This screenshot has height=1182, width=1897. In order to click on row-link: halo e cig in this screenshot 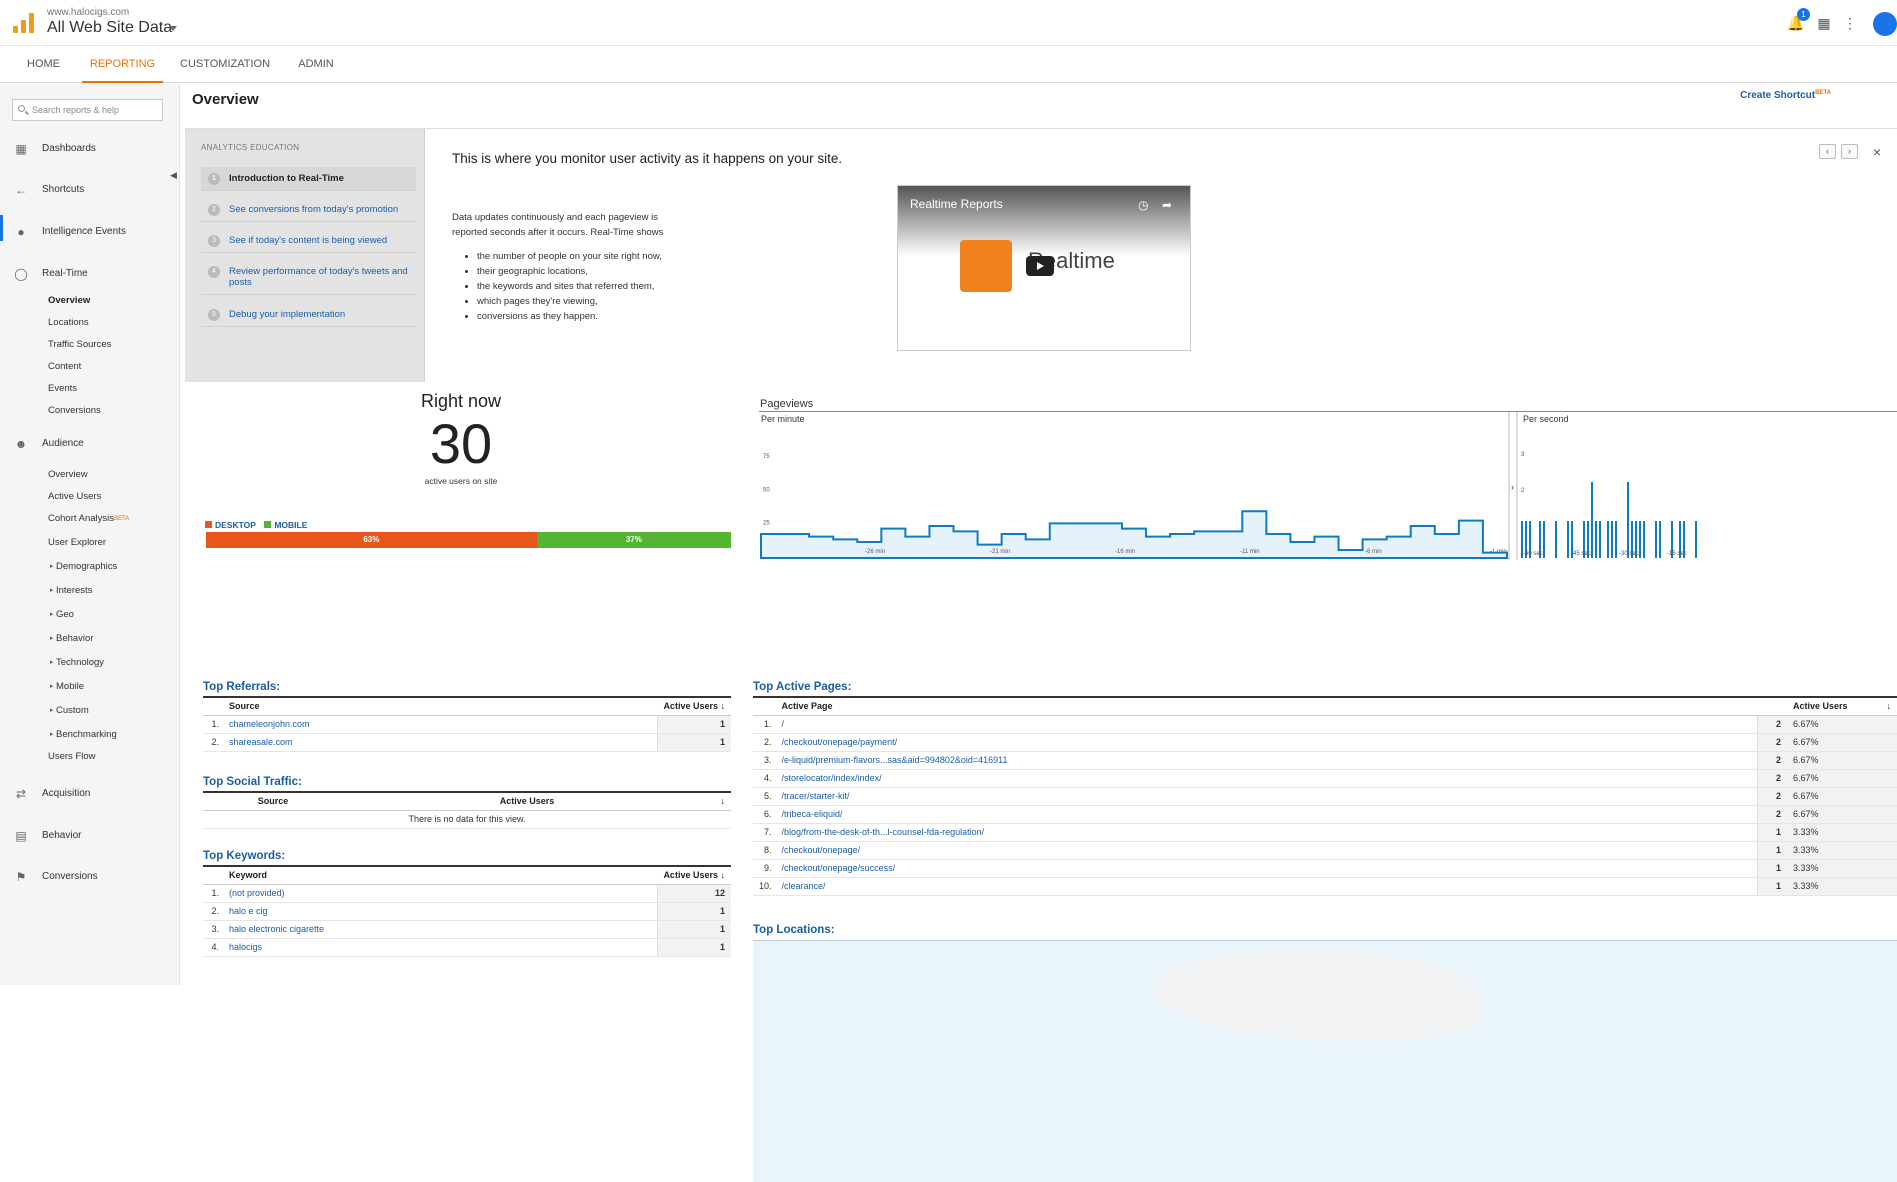, I will do `click(440, 911)`.